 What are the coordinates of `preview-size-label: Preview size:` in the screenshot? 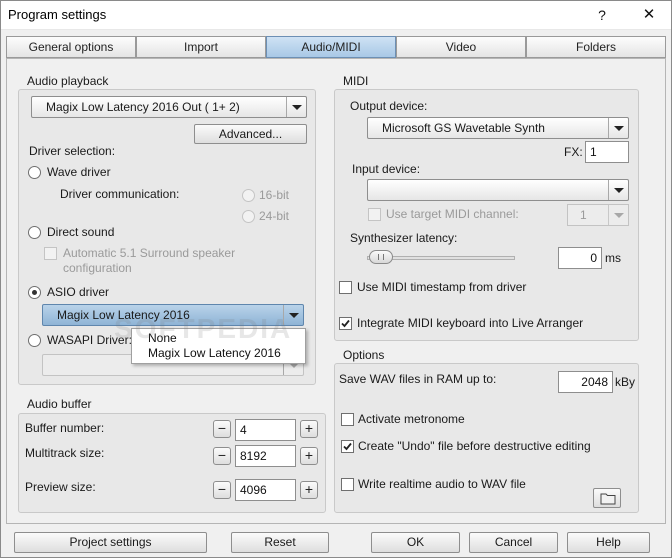 It's located at (60, 487).